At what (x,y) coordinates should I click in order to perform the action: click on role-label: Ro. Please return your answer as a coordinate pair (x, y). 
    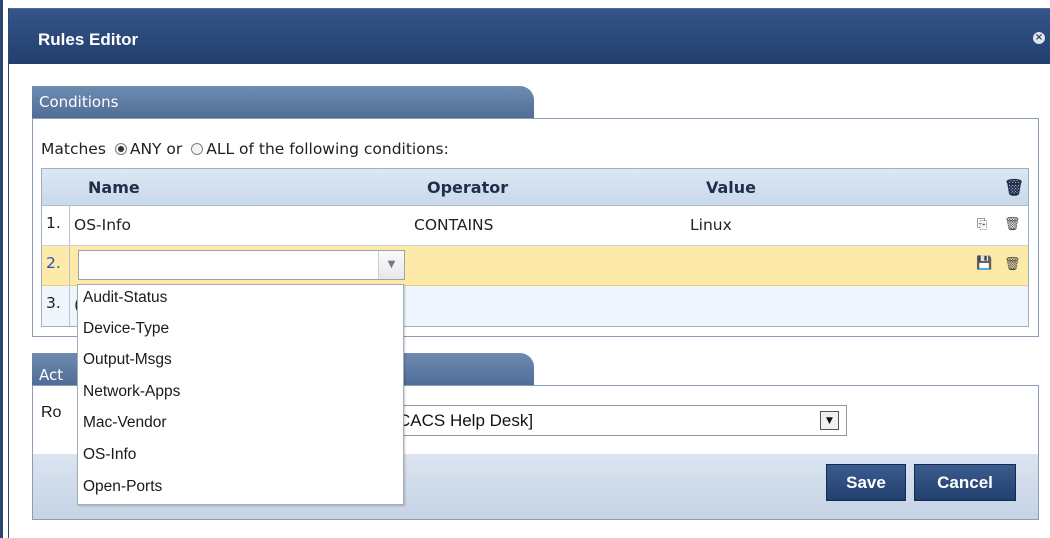
    Looking at the image, I should click on (51, 412).